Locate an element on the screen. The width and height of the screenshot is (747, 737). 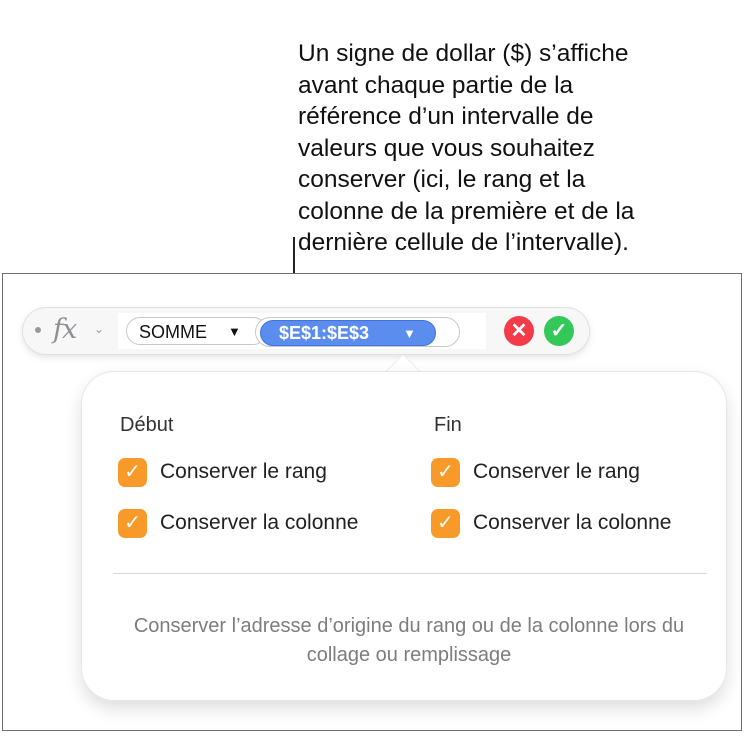
end-keep-row-checkbox: ✓ is located at coordinates (445, 472).